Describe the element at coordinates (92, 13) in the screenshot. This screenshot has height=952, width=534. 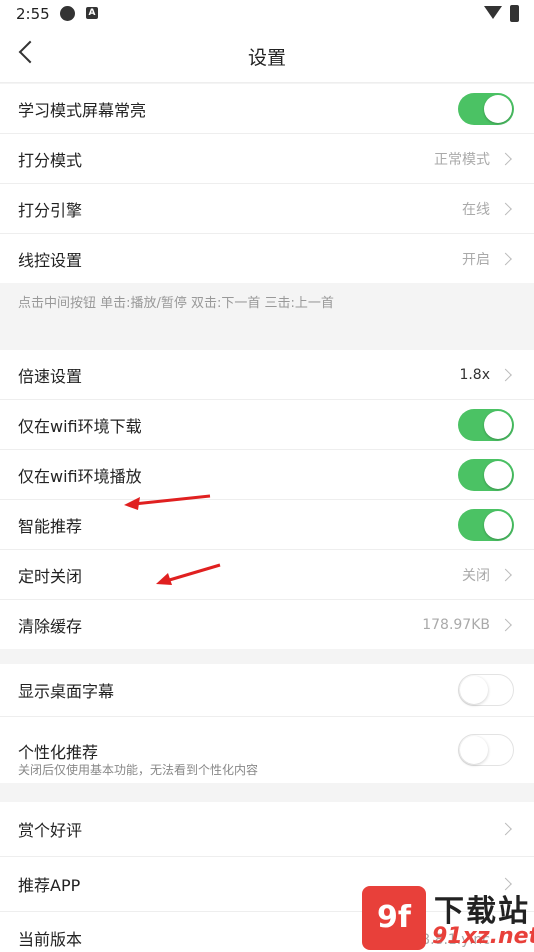
I see `a-notification-icon: A` at that location.